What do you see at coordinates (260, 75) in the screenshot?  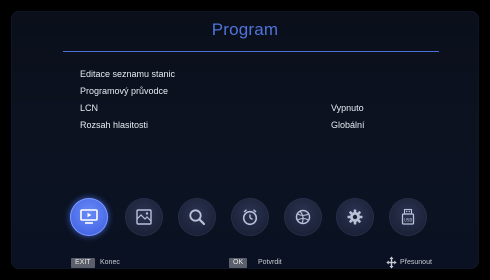 I see `menu-item-channel-list-edit: Editace seznamu stanic` at bounding box center [260, 75].